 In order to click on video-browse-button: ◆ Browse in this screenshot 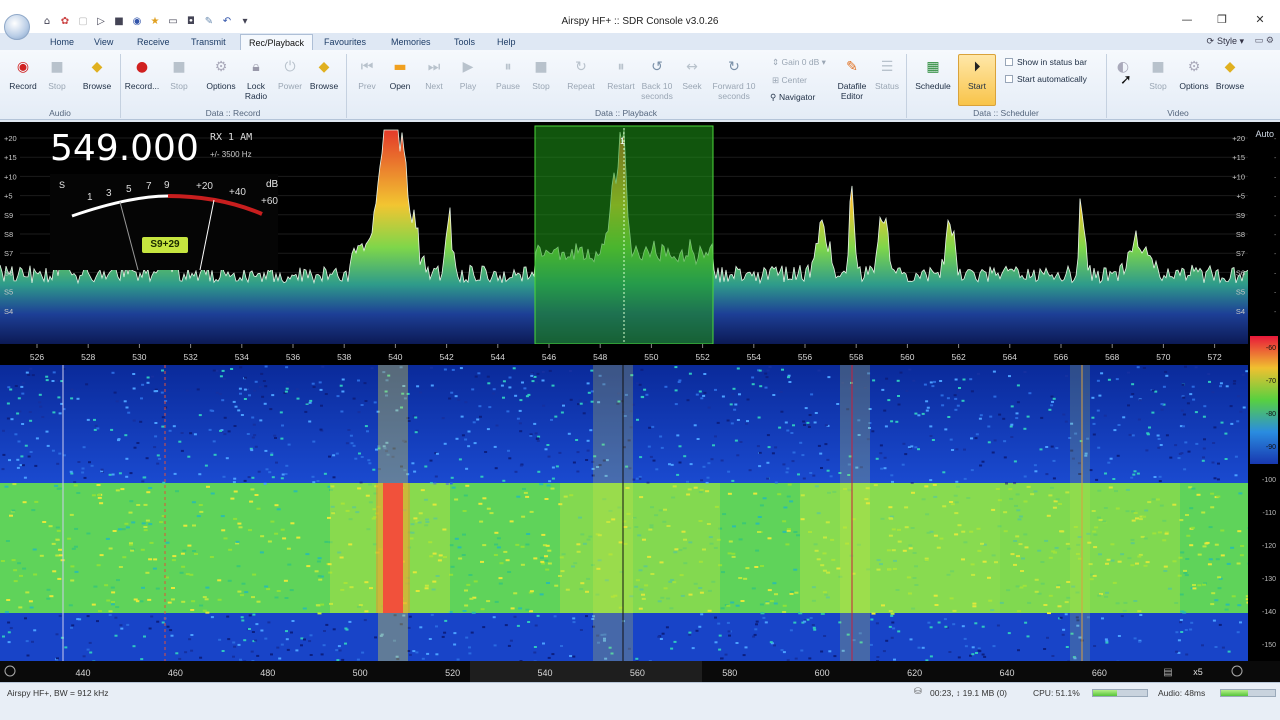, I will do `click(1230, 73)`.